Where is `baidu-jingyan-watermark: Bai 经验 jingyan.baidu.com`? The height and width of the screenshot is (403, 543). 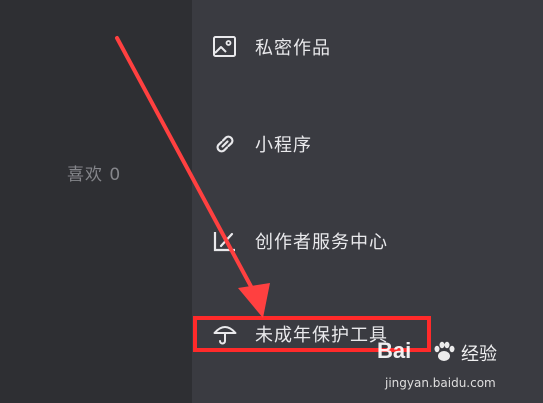 baidu-jingyan-watermark: Bai 经验 jingyan.baidu.com is located at coordinates (457, 369).